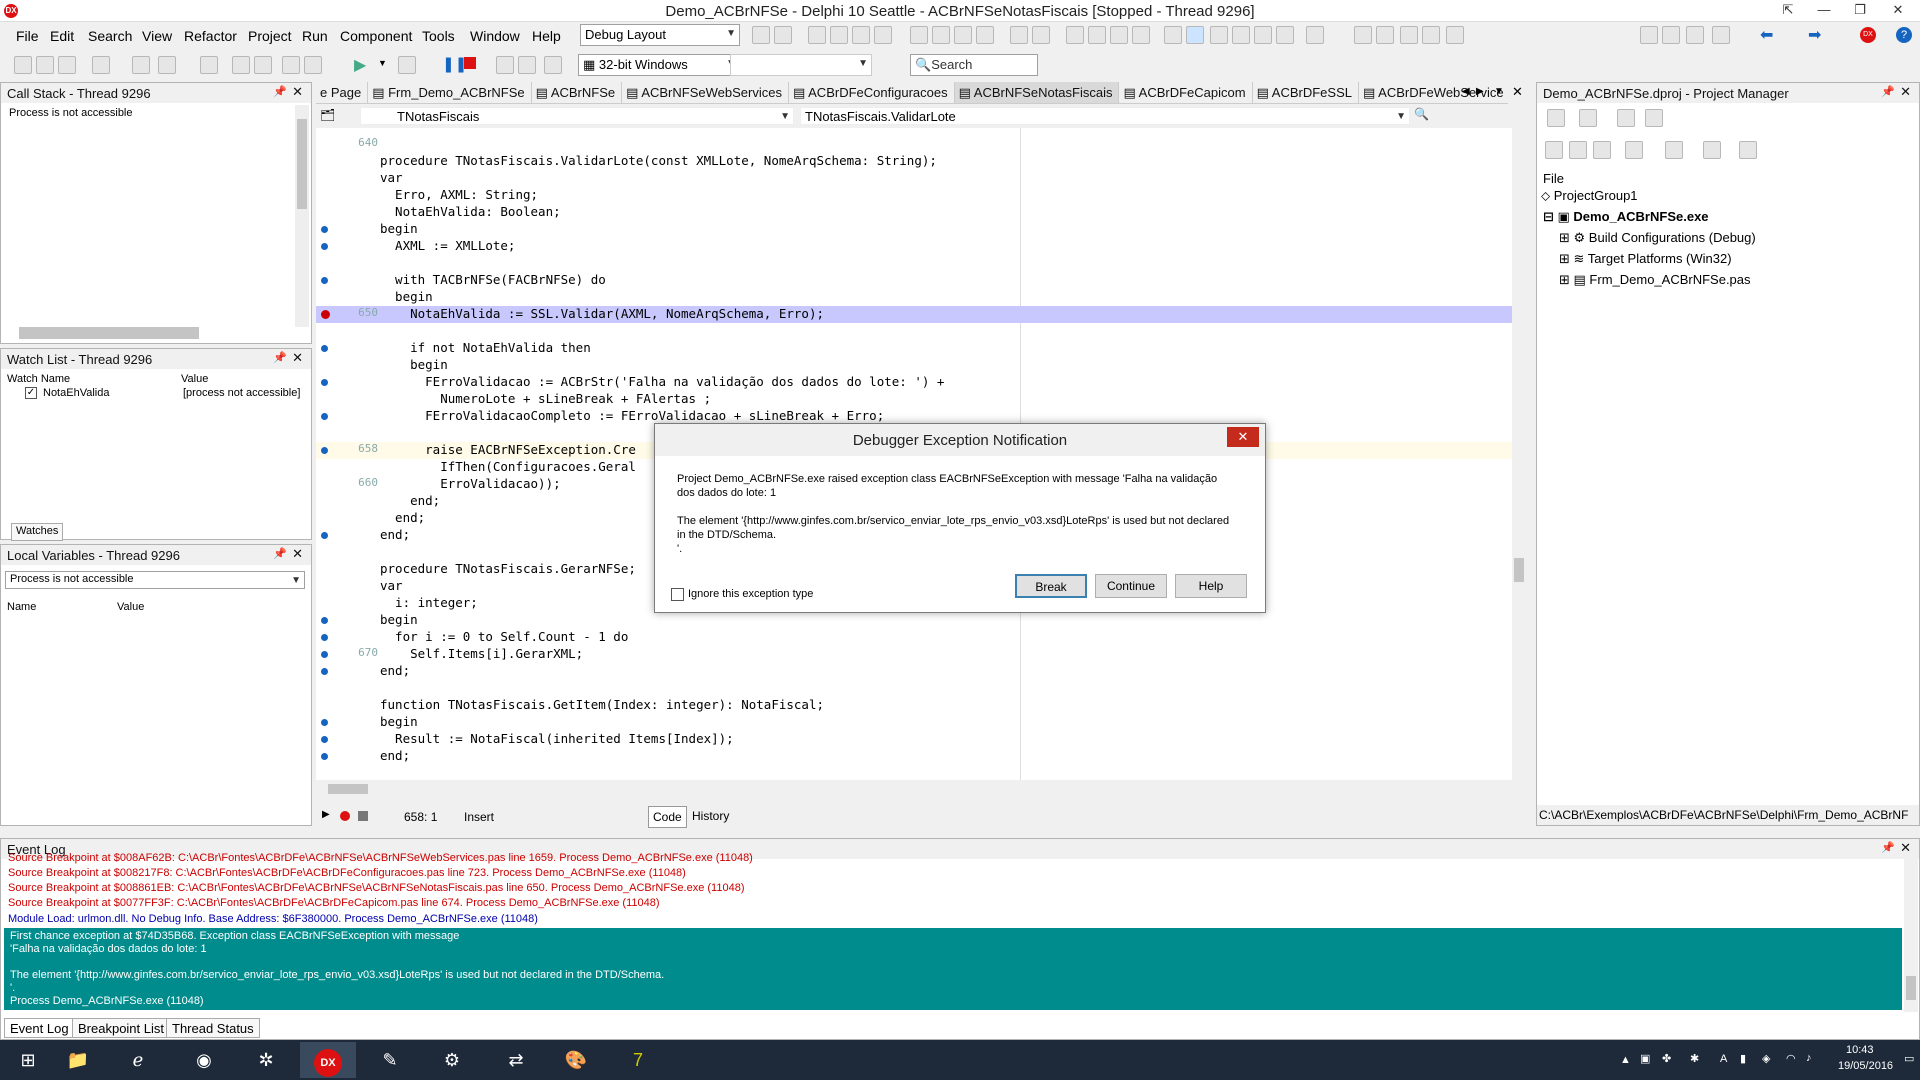 The height and width of the screenshot is (1080, 1920). I want to click on tab-welcome-page: e Page, so click(342, 92).